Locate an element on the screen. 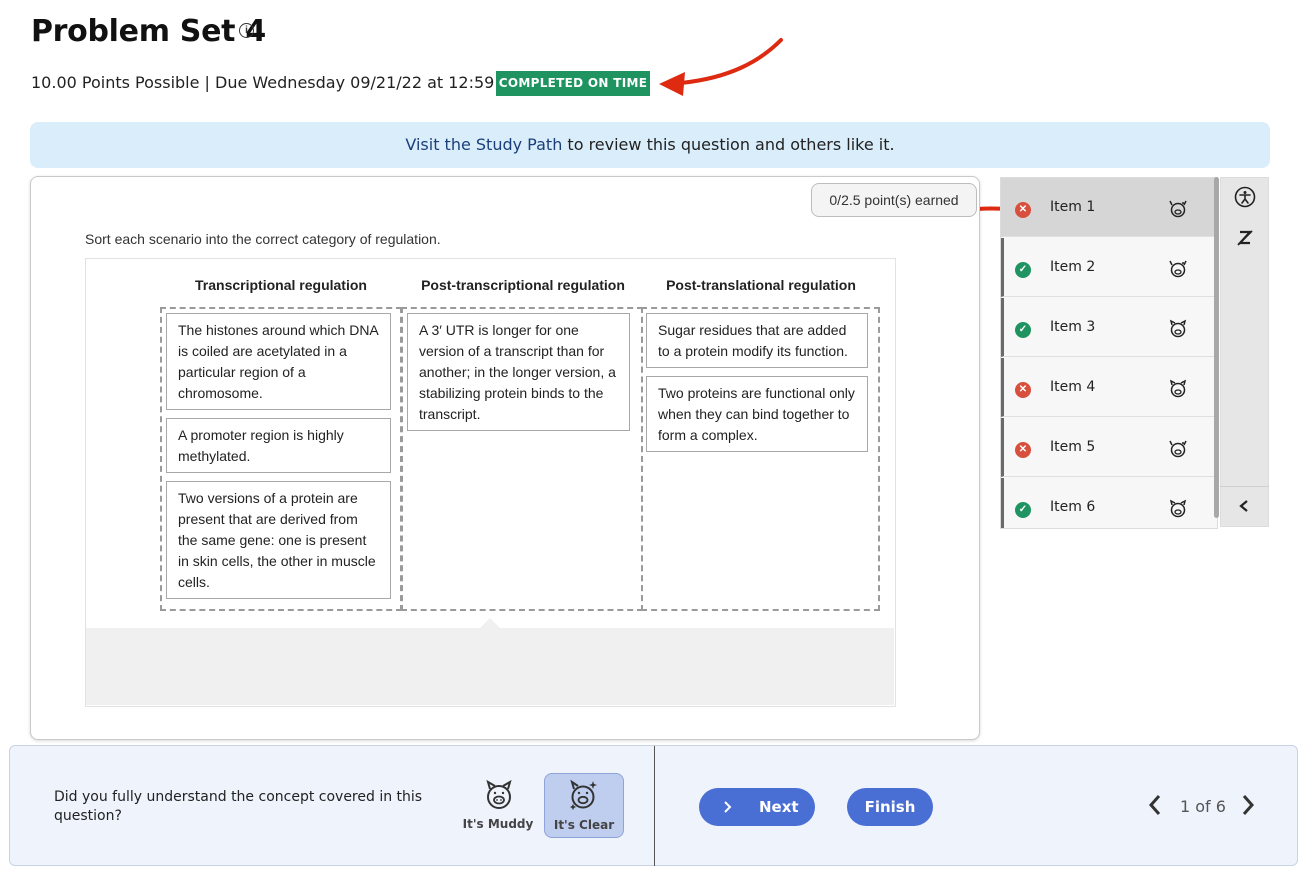  sidebar-item-label: Item 3 is located at coordinates (1073, 327).